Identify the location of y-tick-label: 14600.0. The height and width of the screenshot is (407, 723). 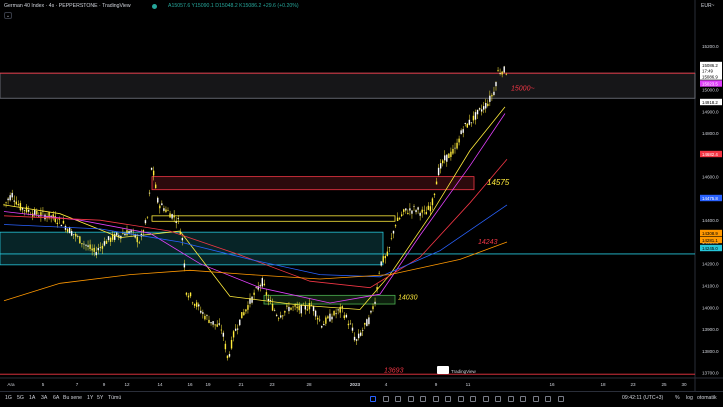
(710, 177).